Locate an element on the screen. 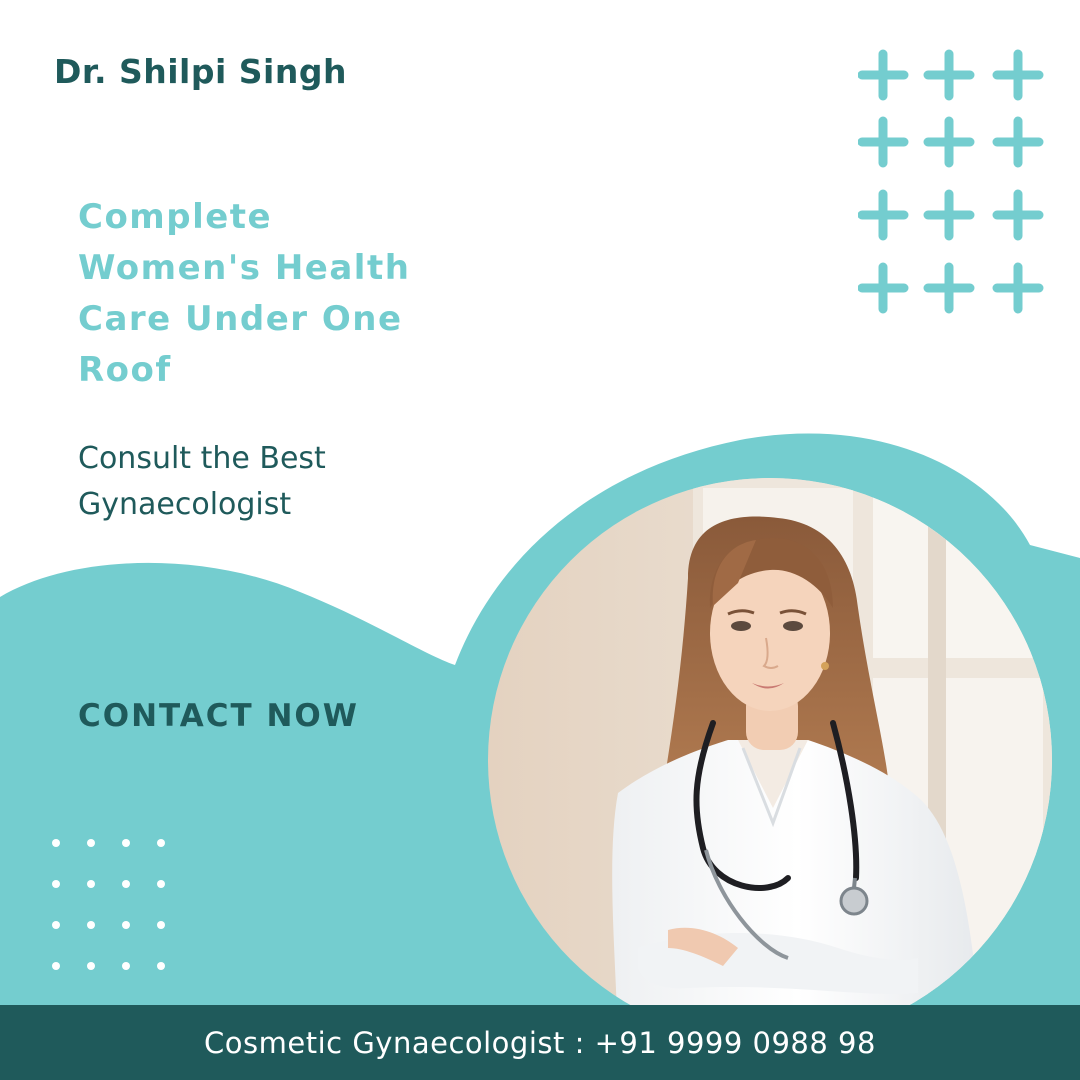 The height and width of the screenshot is (1080, 1080). subheadline: Consult the Best Gynaecologist is located at coordinates (202, 481).